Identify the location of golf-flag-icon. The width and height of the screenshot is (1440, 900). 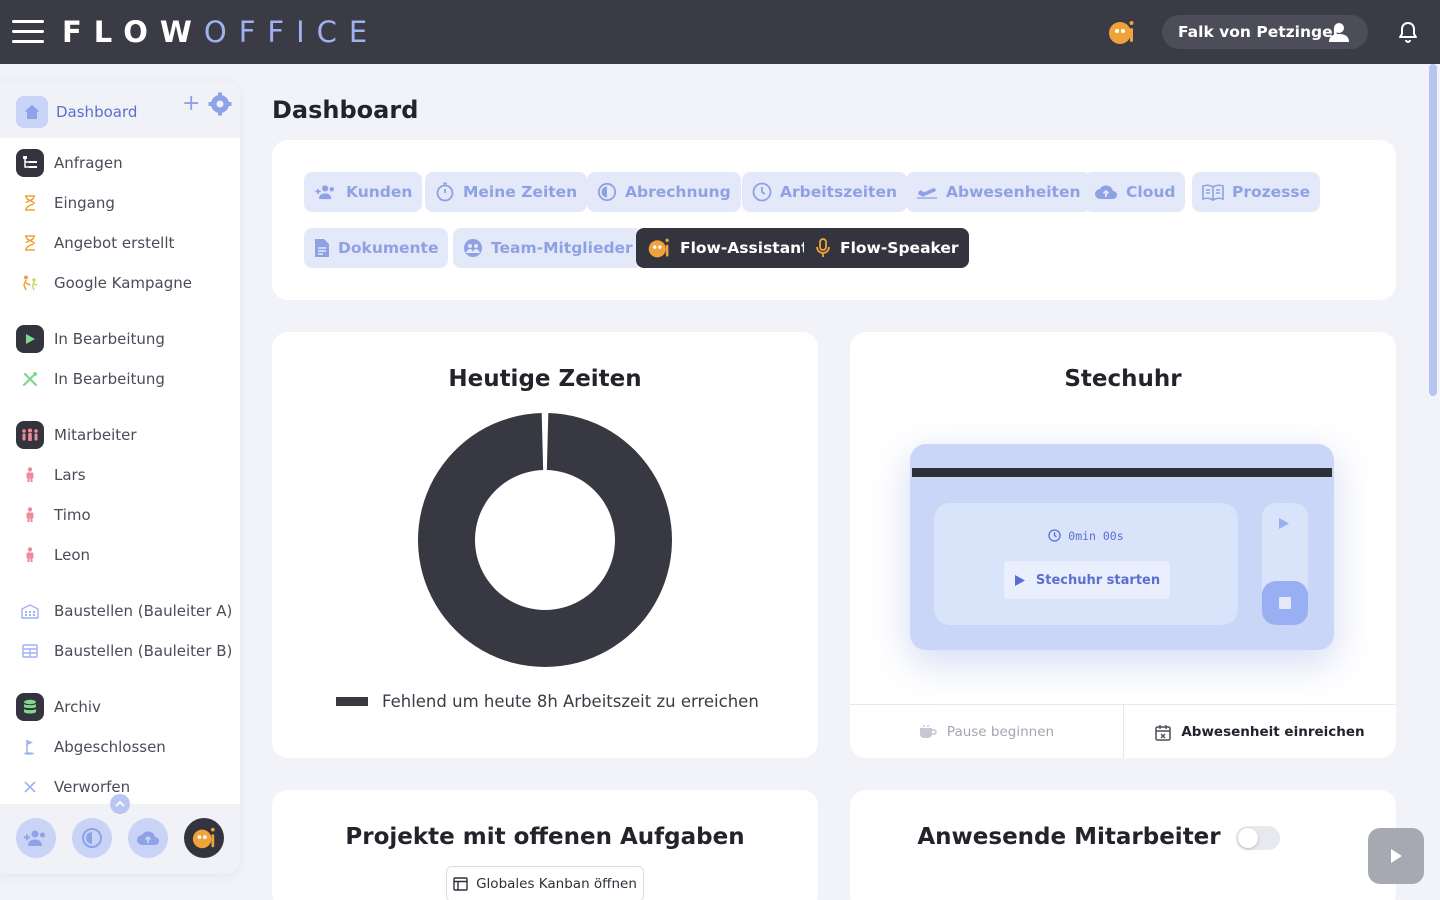
(30, 747).